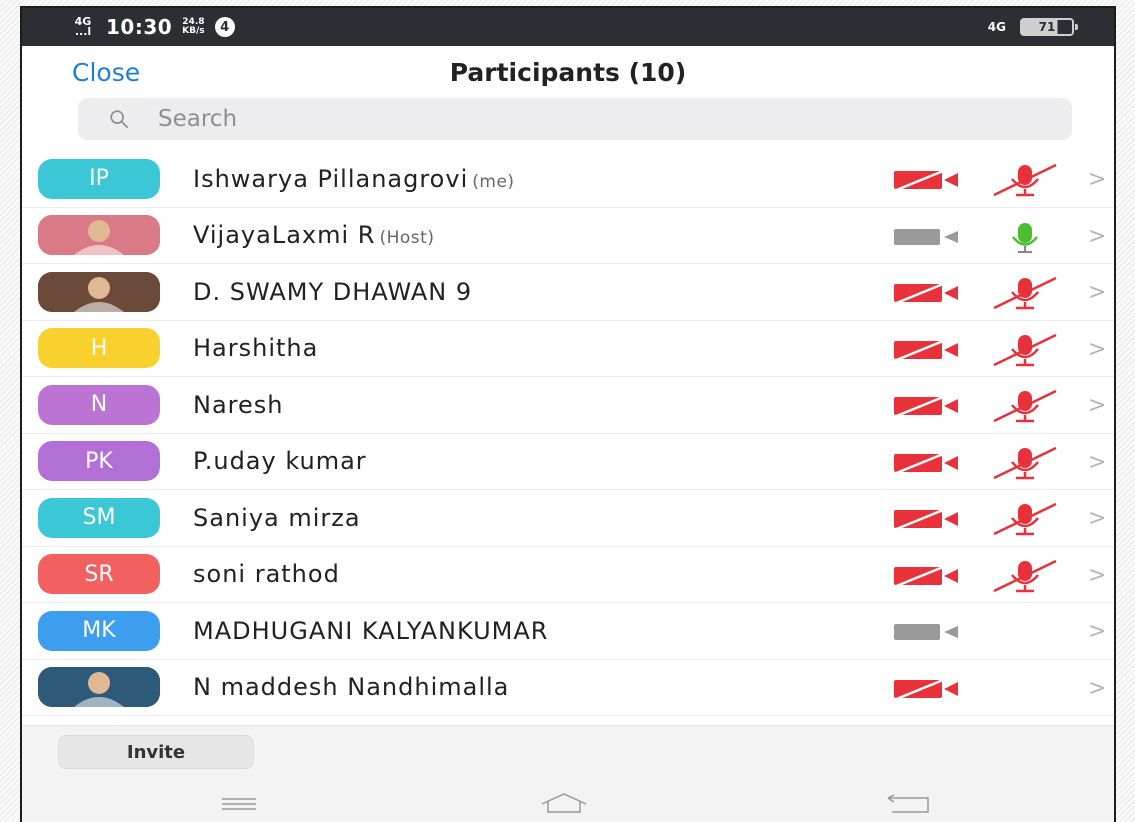  I want to click on participant-name: N maddesh Nandhimalla, so click(351, 687).